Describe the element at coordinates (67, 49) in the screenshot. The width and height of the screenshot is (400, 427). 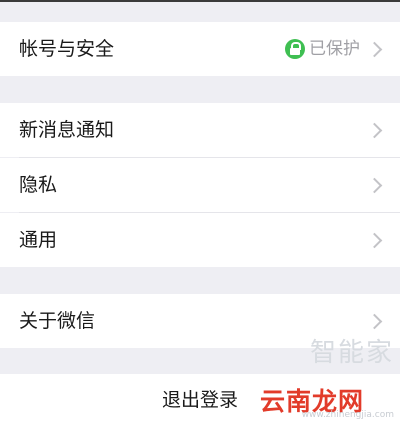
I see `settings-item-label: 帐号与安全` at that location.